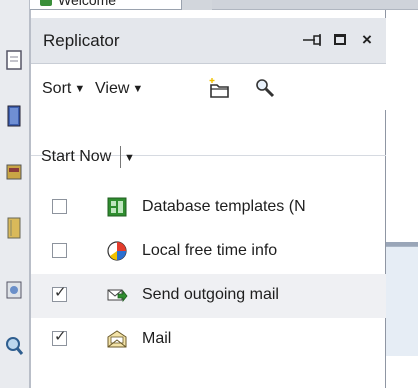  I want to click on bookmark-folder-icon, so click(14, 172).